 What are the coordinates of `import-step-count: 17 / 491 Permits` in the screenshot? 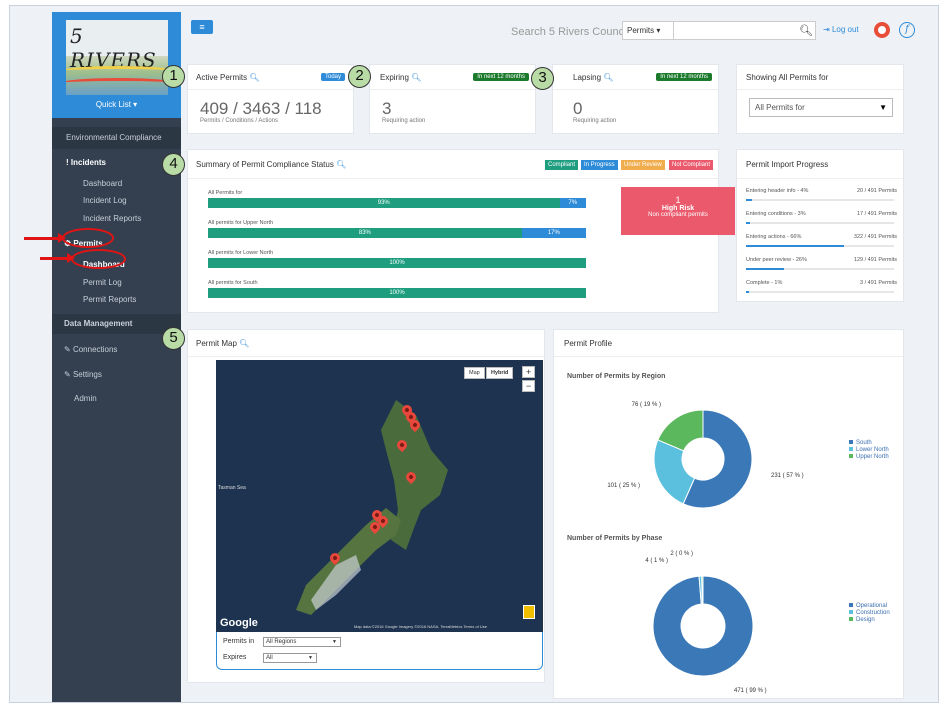 It's located at (876, 214).